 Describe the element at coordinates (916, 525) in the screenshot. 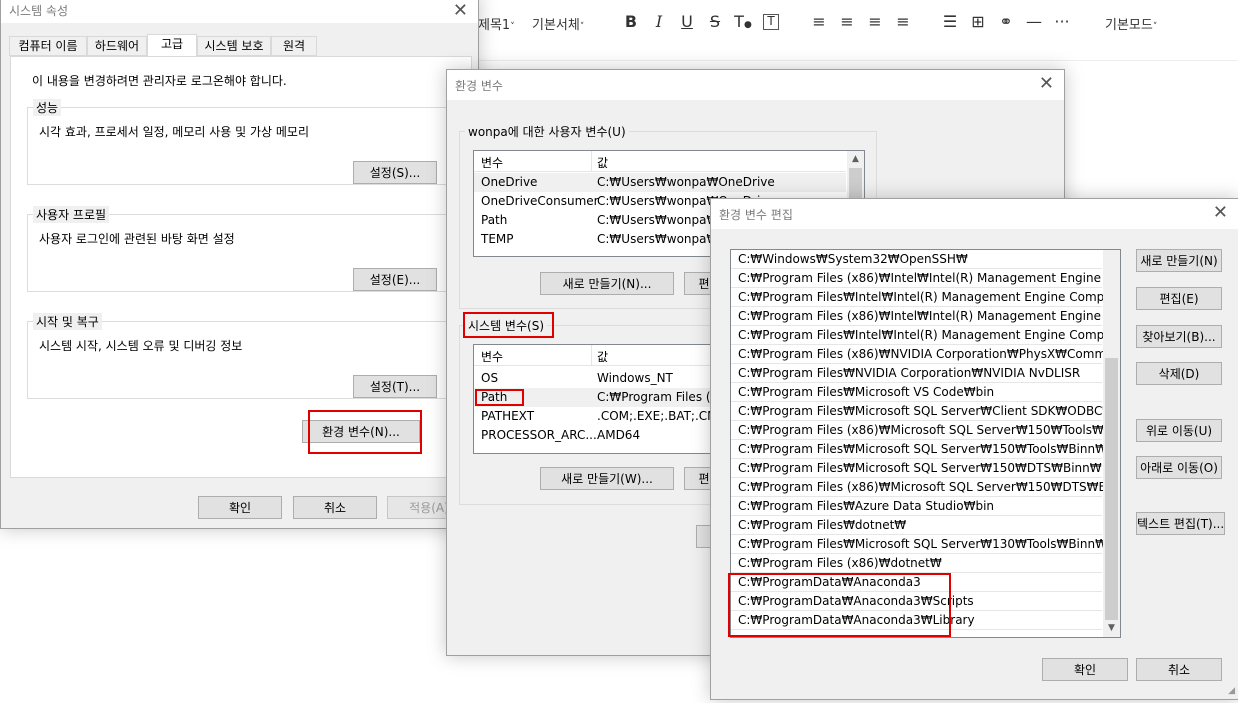

I see `list-item: C:₩Program Files₩dotnet₩` at that location.